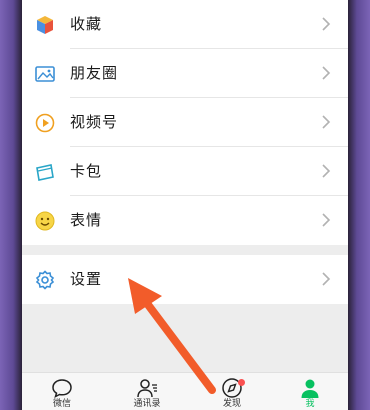 Image resolution: width=370 pixels, height=410 pixels. What do you see at coordinates (86, 220) in the screenshot?
I see `menu-item-label: 表情` at bounding box center [86, 220].